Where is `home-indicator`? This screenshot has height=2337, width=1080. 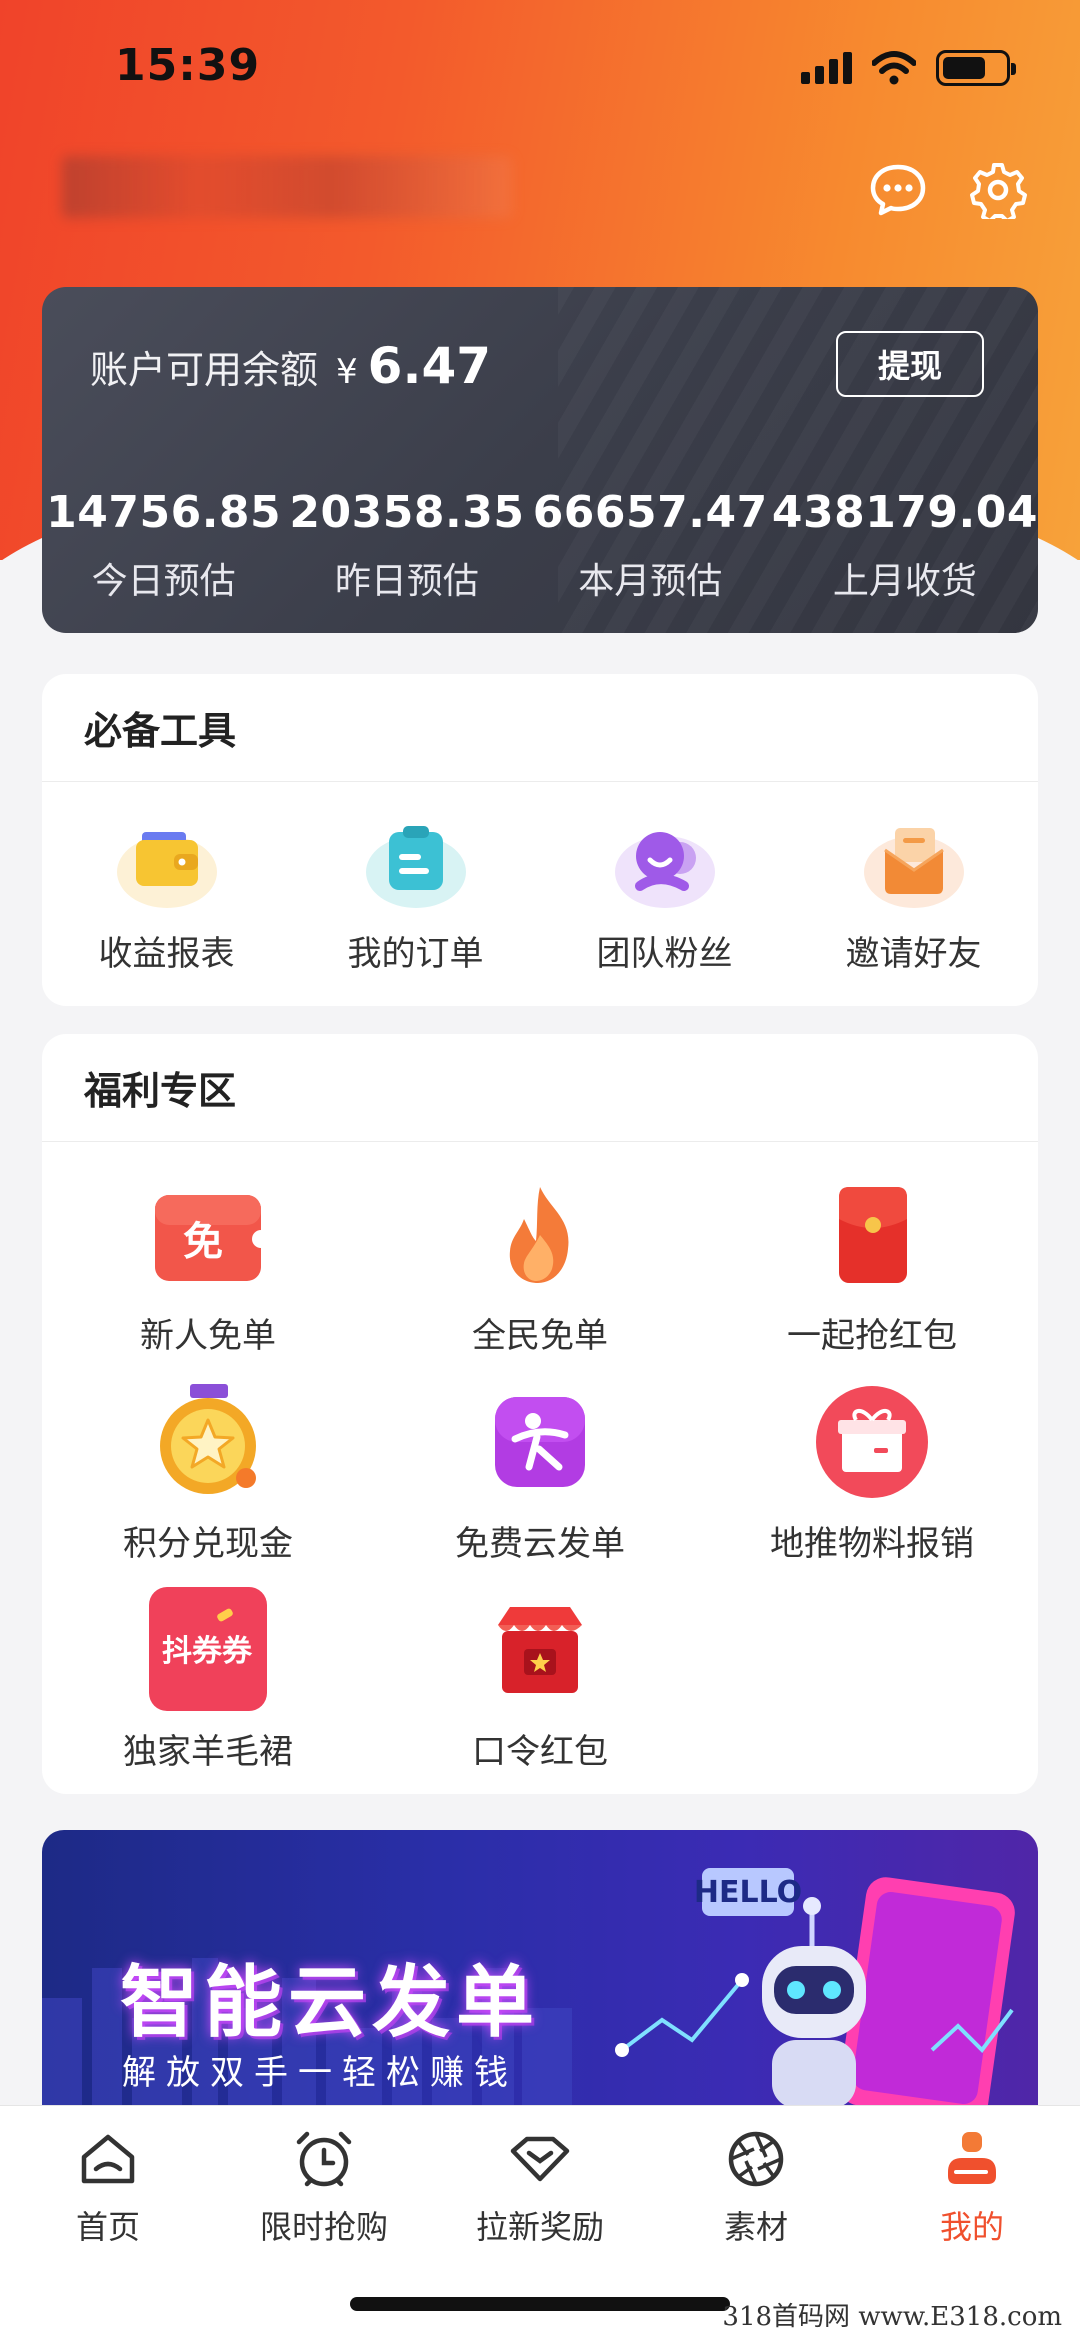
home-indicator is located at coordinates (540, 2304).